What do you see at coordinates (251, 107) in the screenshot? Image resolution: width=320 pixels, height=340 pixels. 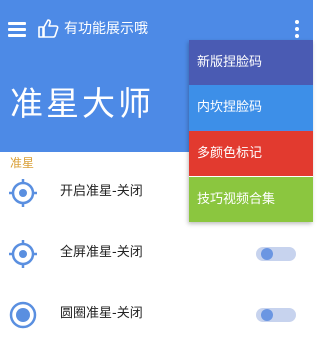 I see `menu-item-inner-face-code: 内坎捏脸码` at bounding box center [251, 107].